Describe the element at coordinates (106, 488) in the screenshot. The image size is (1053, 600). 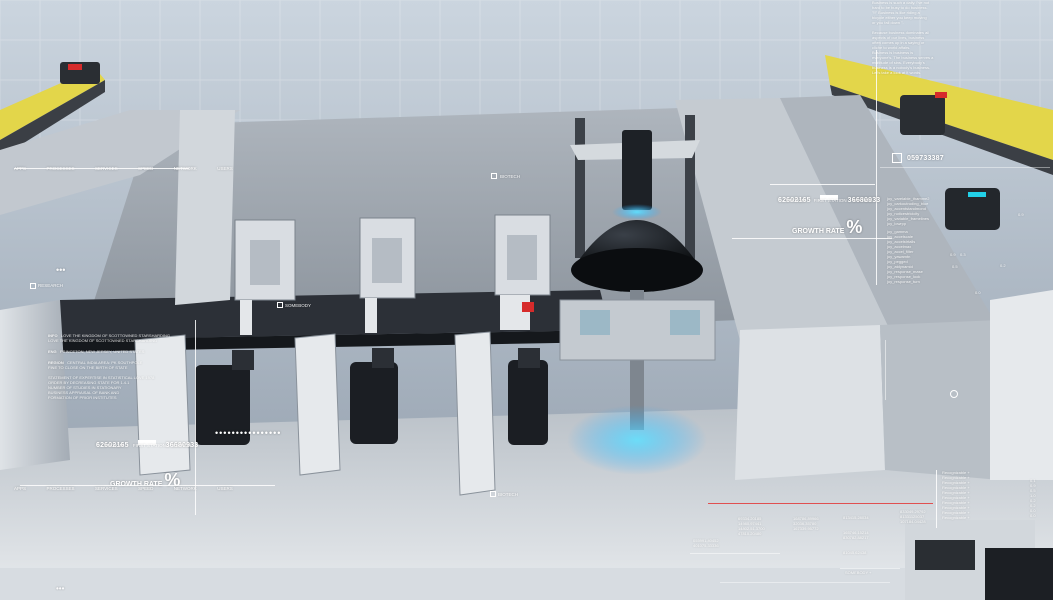
I see `nav-services-2: SERVICES` at that location.